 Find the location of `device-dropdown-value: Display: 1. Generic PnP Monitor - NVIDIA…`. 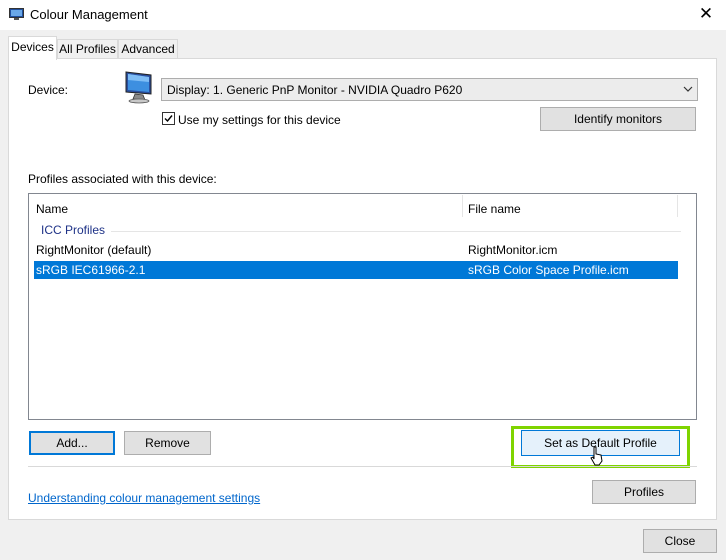

device-dropdown-value: Display: 1. Generic PnP Monitor - NVIDIA… is located at coordinates (315, 90).